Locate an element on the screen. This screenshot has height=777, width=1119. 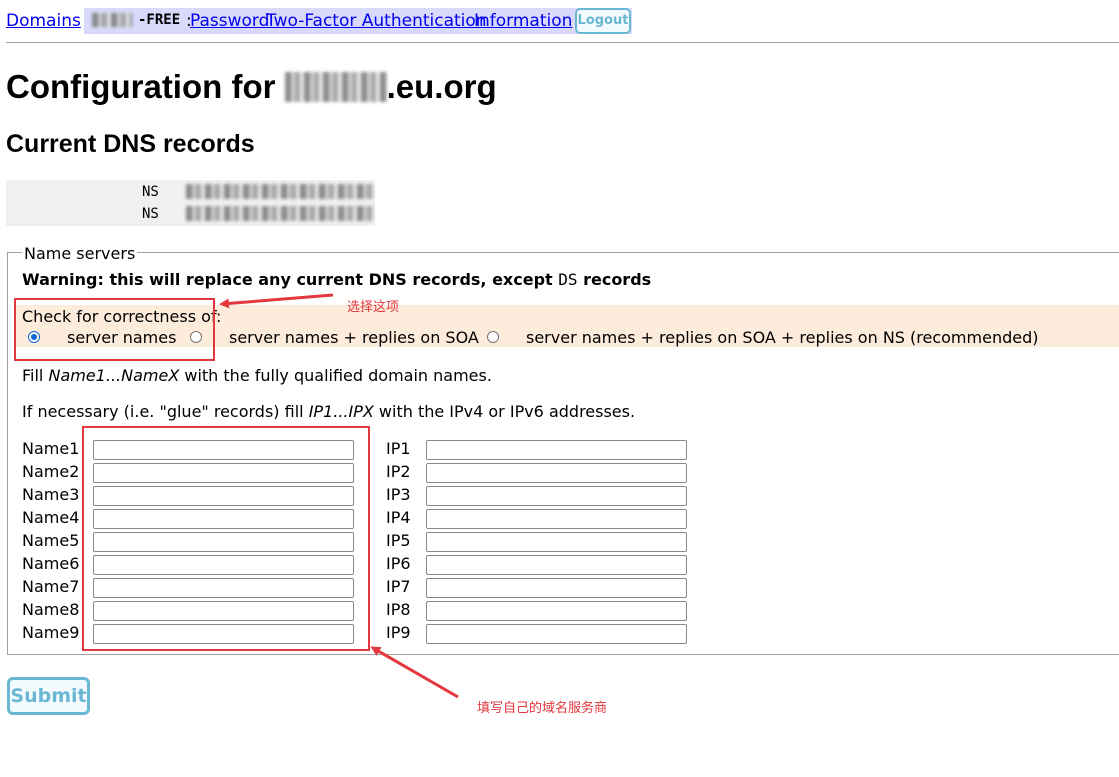
annotation-arrows is located at coordinates (339, 496).